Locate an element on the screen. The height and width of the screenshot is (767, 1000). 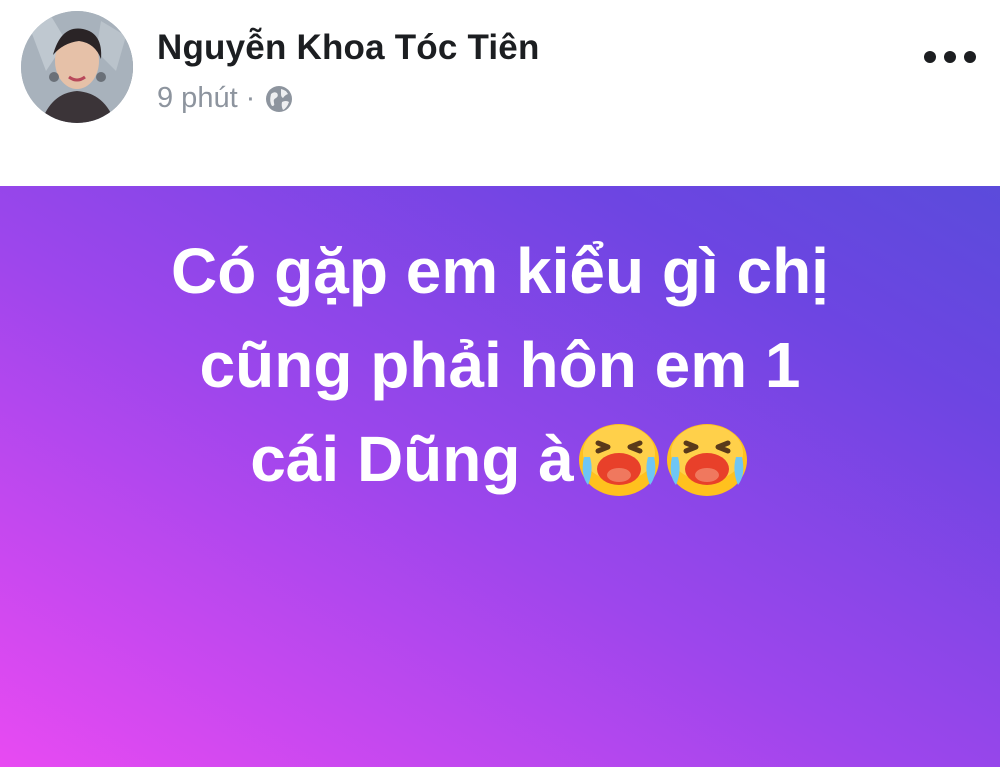
author-avatar is located at coordinates (77, 67).